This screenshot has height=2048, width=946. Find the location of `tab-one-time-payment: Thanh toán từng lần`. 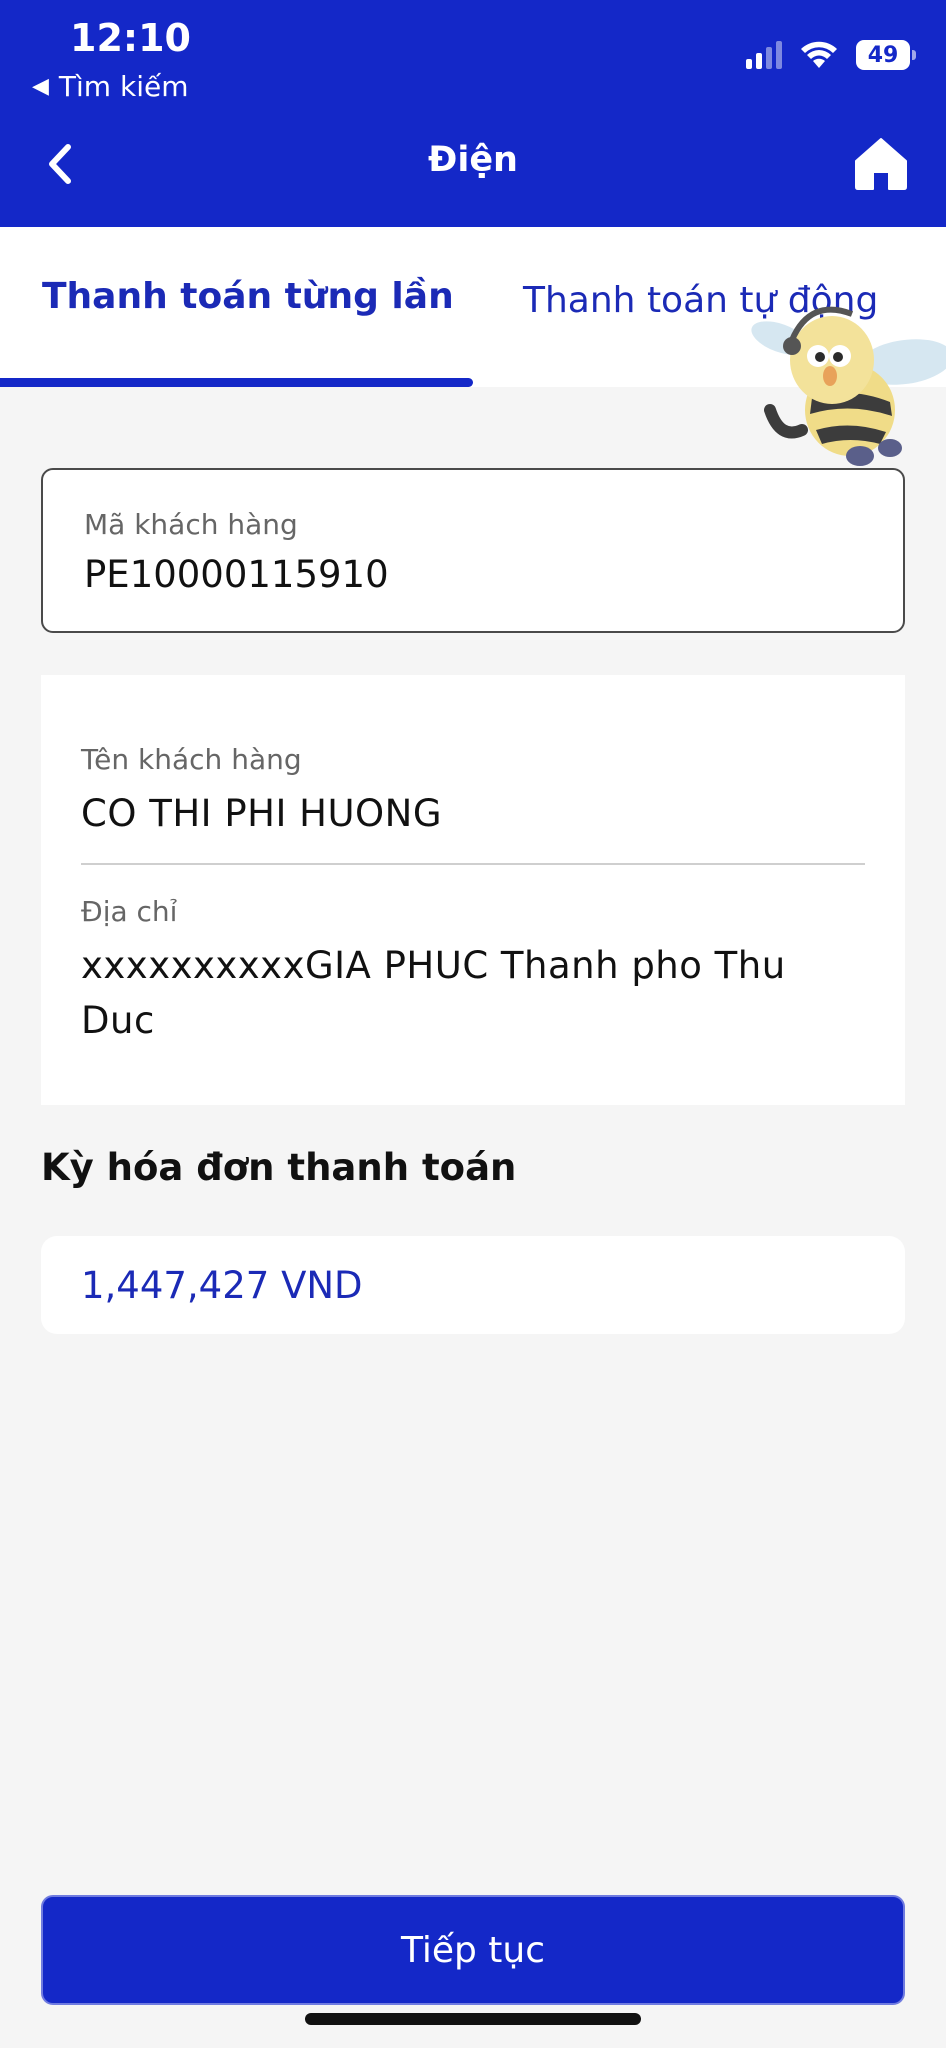

tab-one-time-payment: Thanh toán từng lần is located at coordinates (236, 307).